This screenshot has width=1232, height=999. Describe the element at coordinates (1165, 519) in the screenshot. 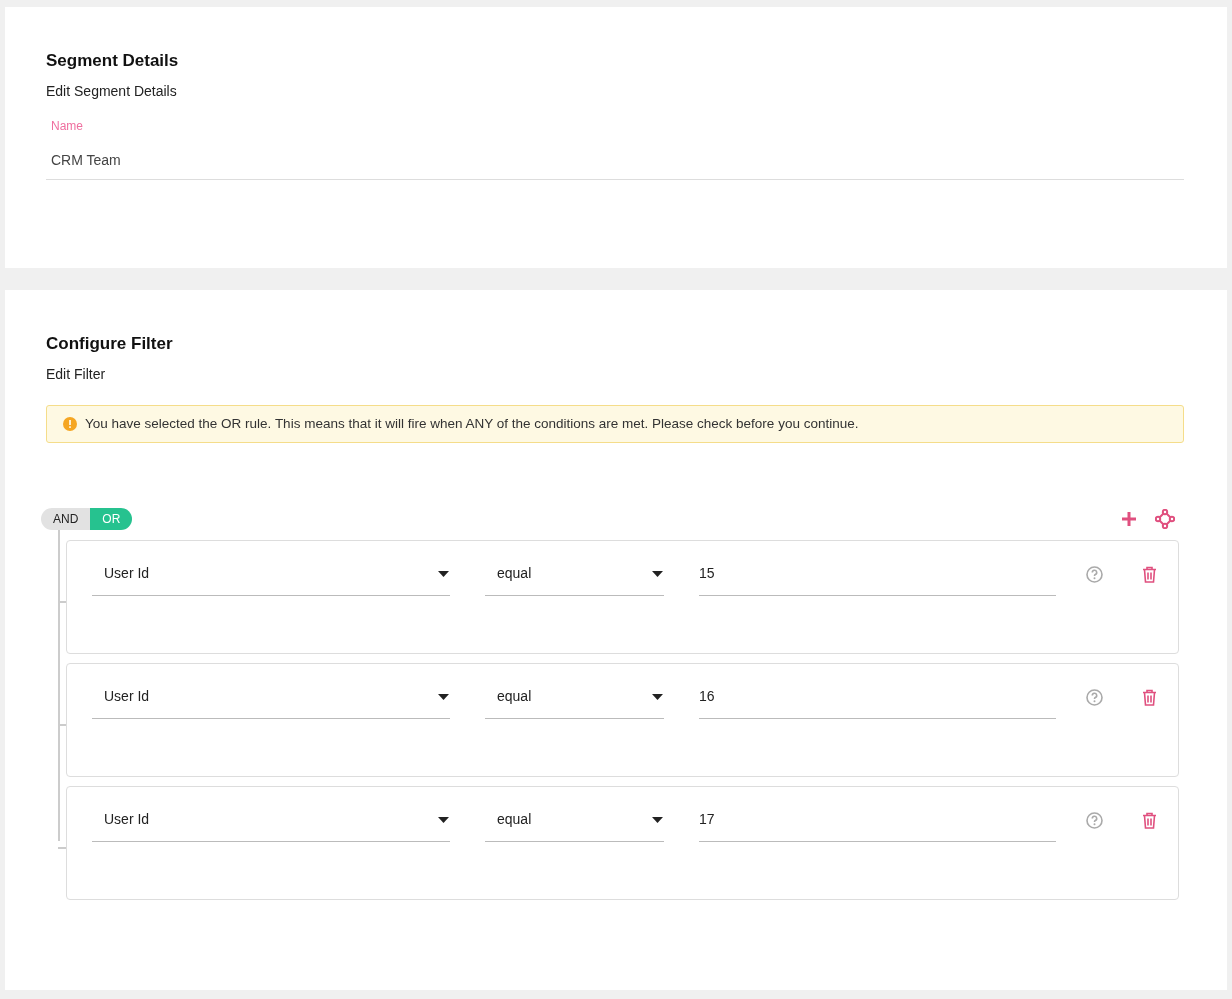

I see `network-icon` at that location.